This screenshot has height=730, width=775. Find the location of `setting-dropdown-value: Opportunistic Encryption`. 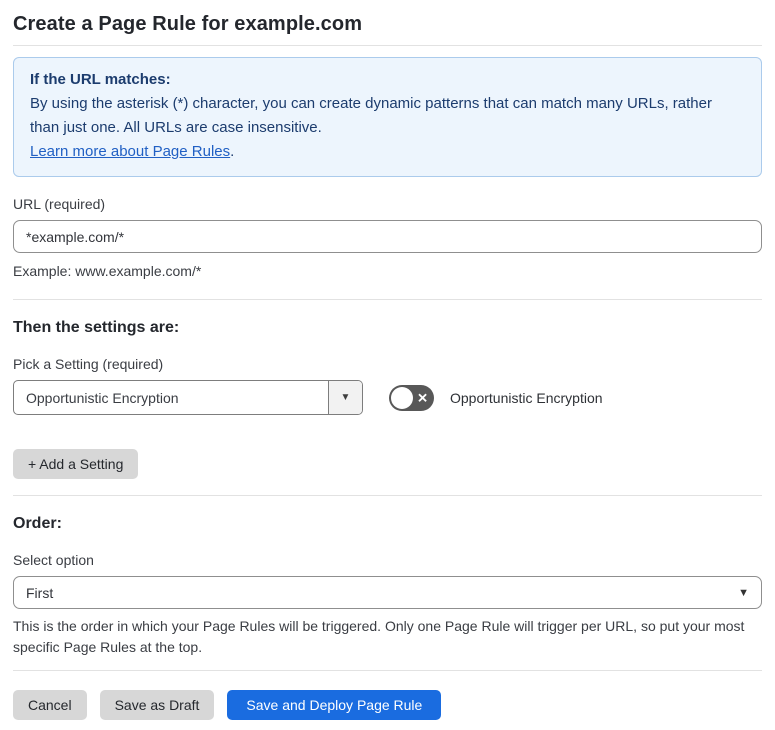

setting-dropdown-value: Opportunistic Encryption is located at coordinates (102, 397).